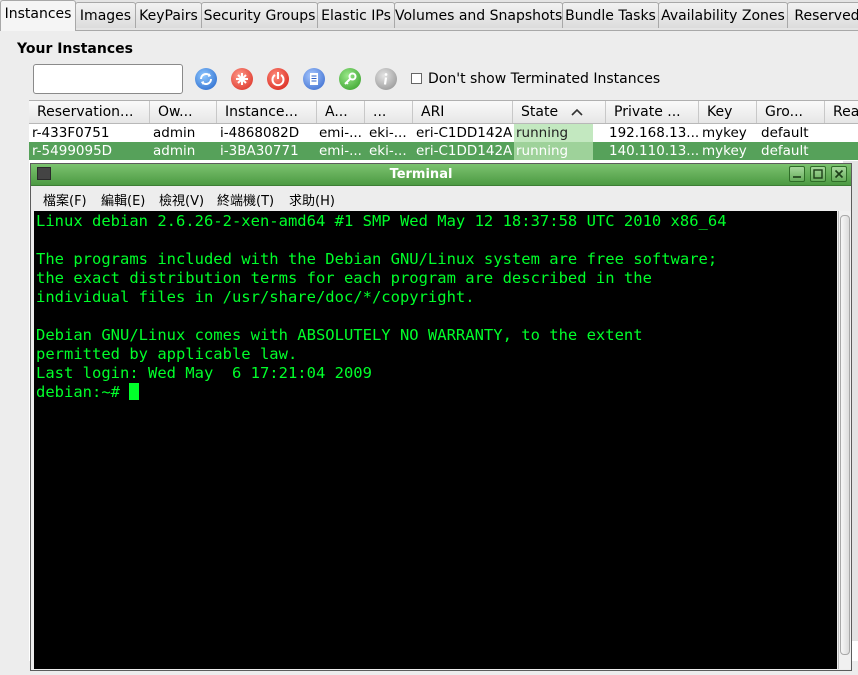 Image resolution: width=858 pixels, height=675 pixels. I want to click on page-title: Your Instances, so click(75, 49).